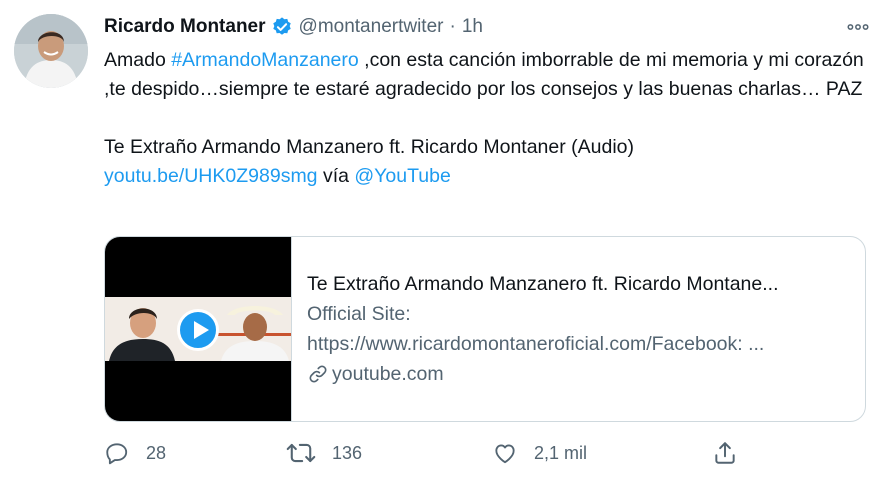  I want to click on retweet-button: 136, so click(324, 453).